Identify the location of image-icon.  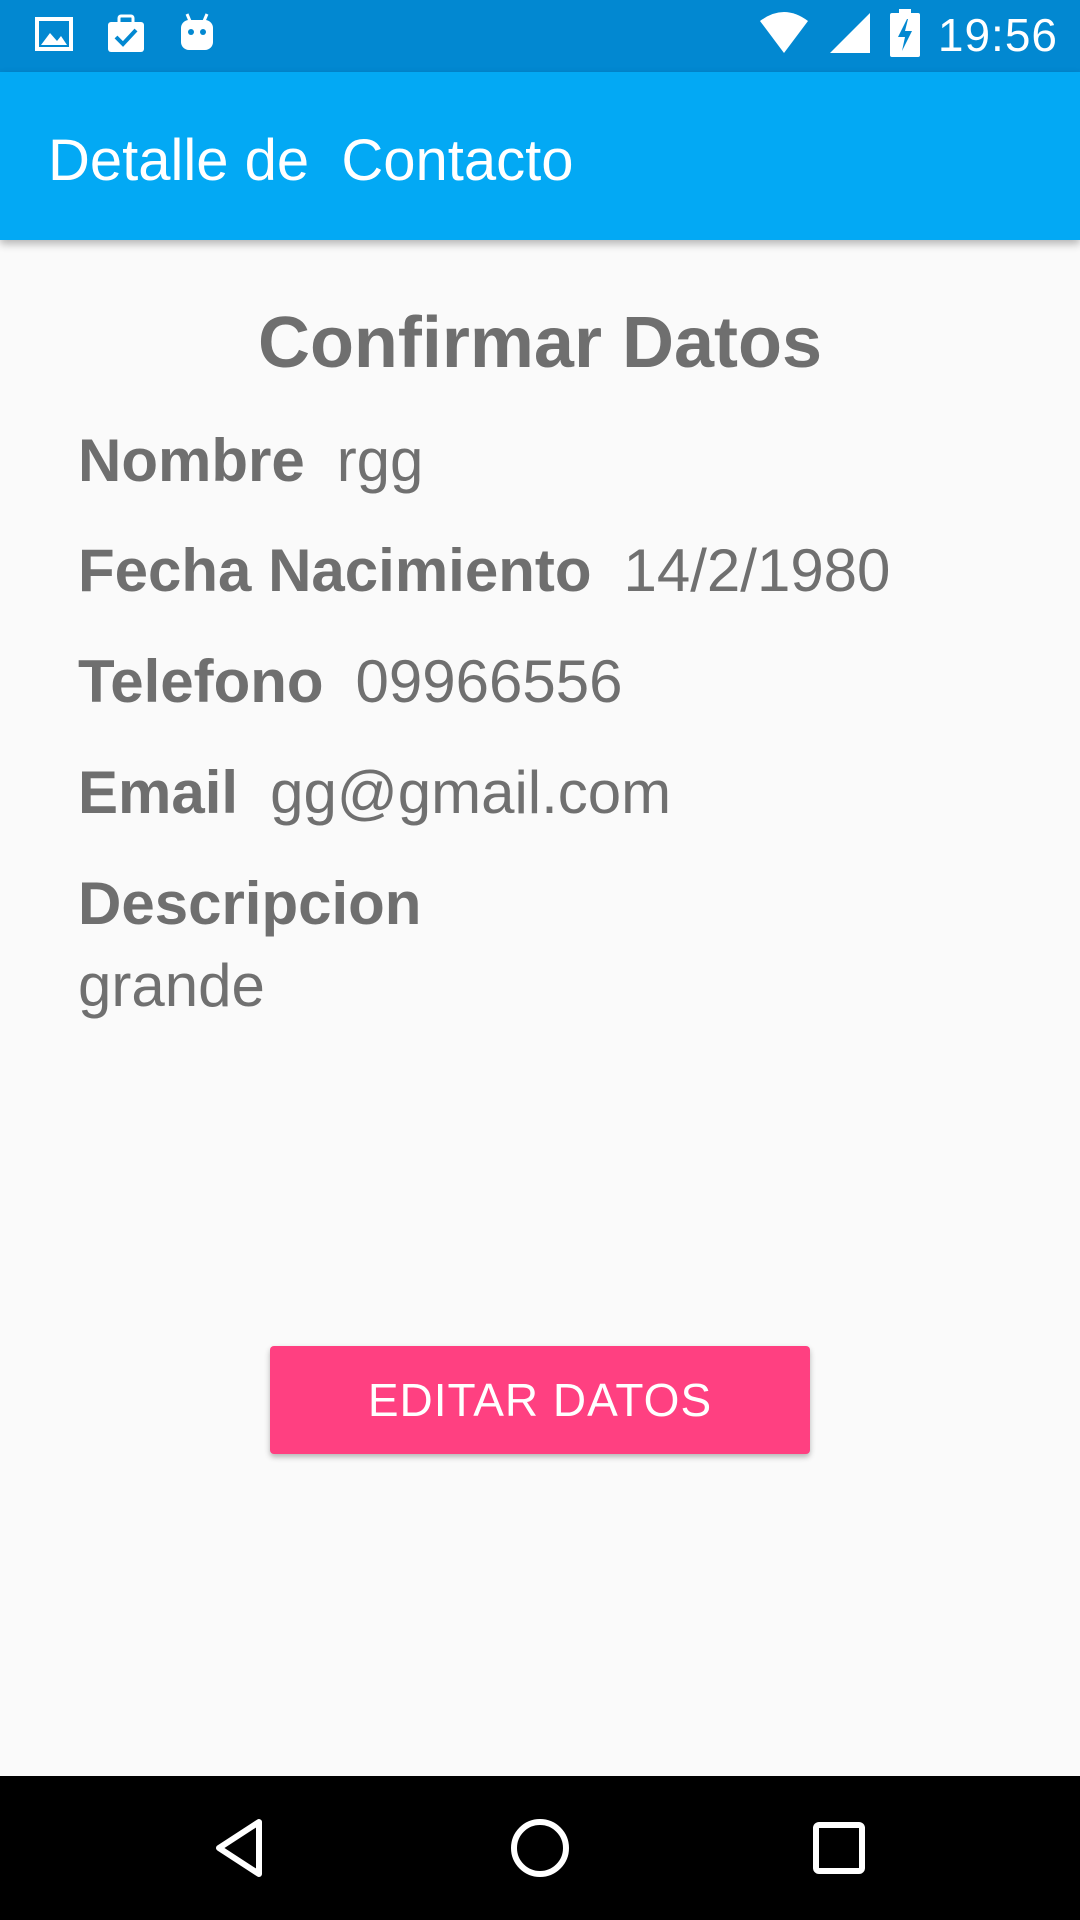
(54, 34).